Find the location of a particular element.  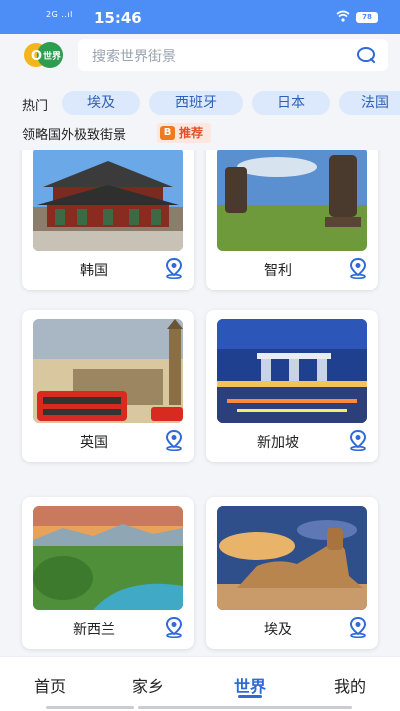

hot-row: 热门 埃及 西班牙 日本 法国 is located at coordinates (200, 103).